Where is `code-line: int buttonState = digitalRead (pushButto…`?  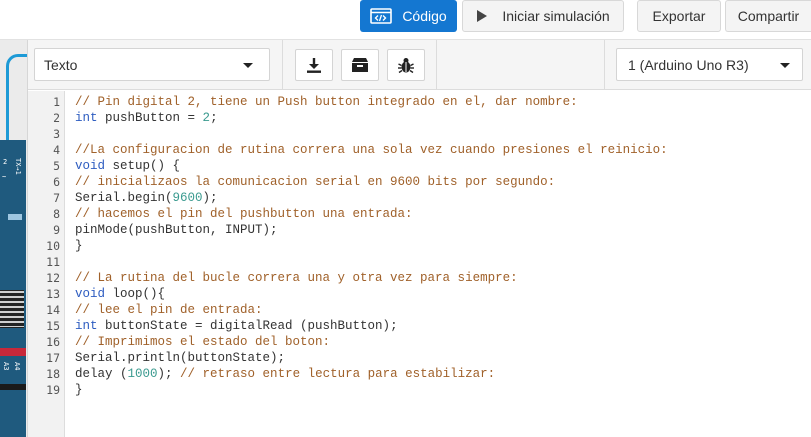
code-line: int buttonState = digitalRead (pushButto… is located at coordinates (371, 326).